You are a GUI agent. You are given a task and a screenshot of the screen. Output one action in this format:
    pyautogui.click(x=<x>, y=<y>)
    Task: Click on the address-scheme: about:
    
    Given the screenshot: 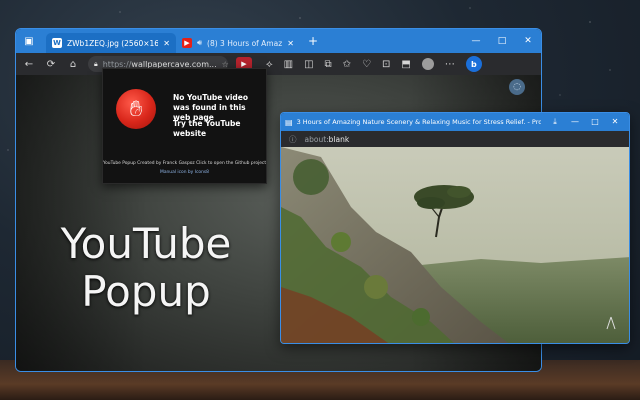 What is the action you would take?
    pyautogui.click(x=316, y=139)
    